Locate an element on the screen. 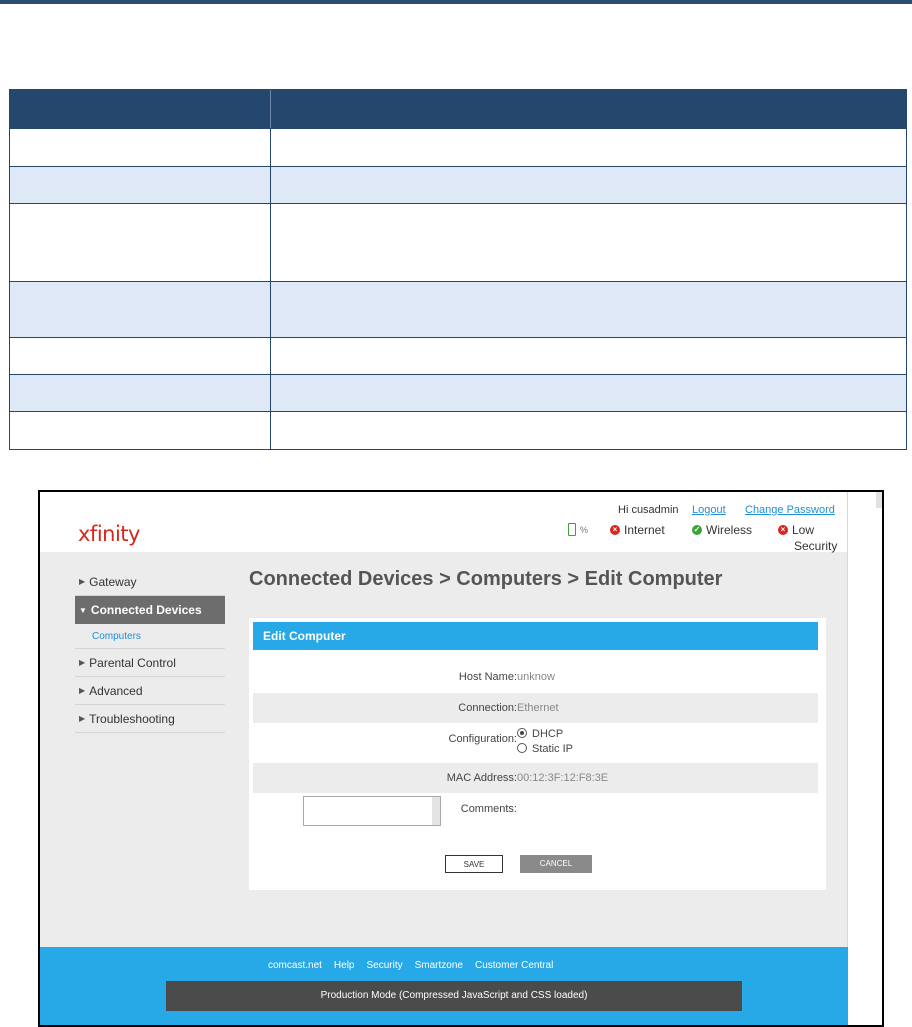 This screenshot has height=1027, width=912. static-ip-radio: Static IP is located at coordinates (545, 749).